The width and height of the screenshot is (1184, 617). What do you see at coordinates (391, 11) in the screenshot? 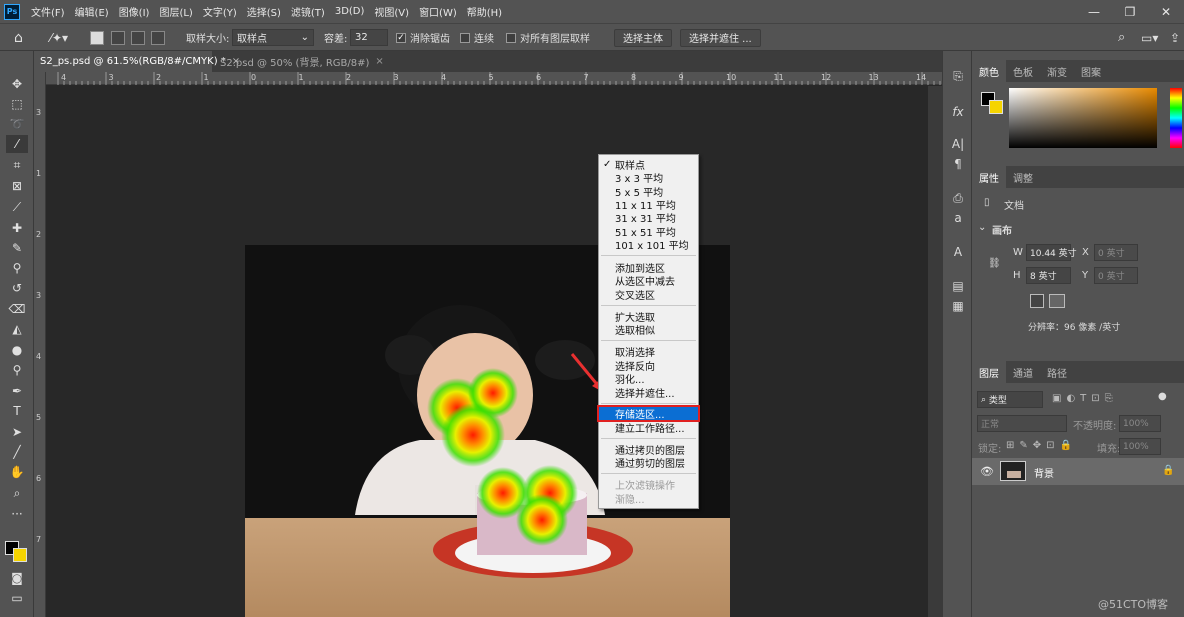
I see `menu-view: 视图(V)` at bounding box center [391, 11].